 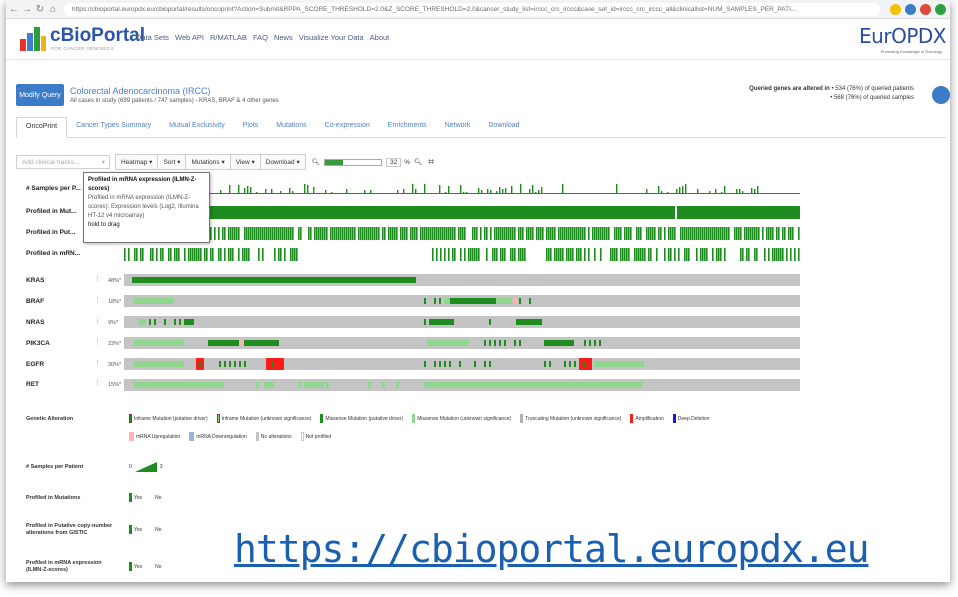 I want to click on gene-label-braf: BRAF, so click(x=35, y=301).